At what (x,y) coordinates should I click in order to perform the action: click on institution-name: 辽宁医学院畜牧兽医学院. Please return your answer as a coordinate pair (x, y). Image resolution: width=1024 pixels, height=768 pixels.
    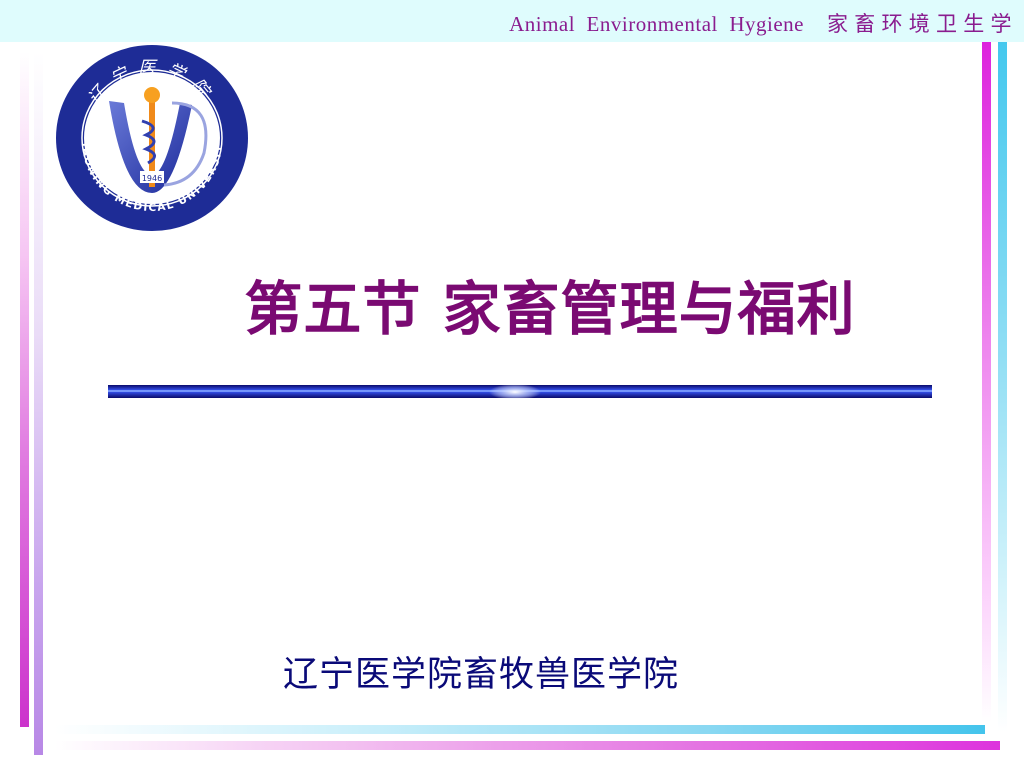
    Looking at the image, I should click on (481, 675).